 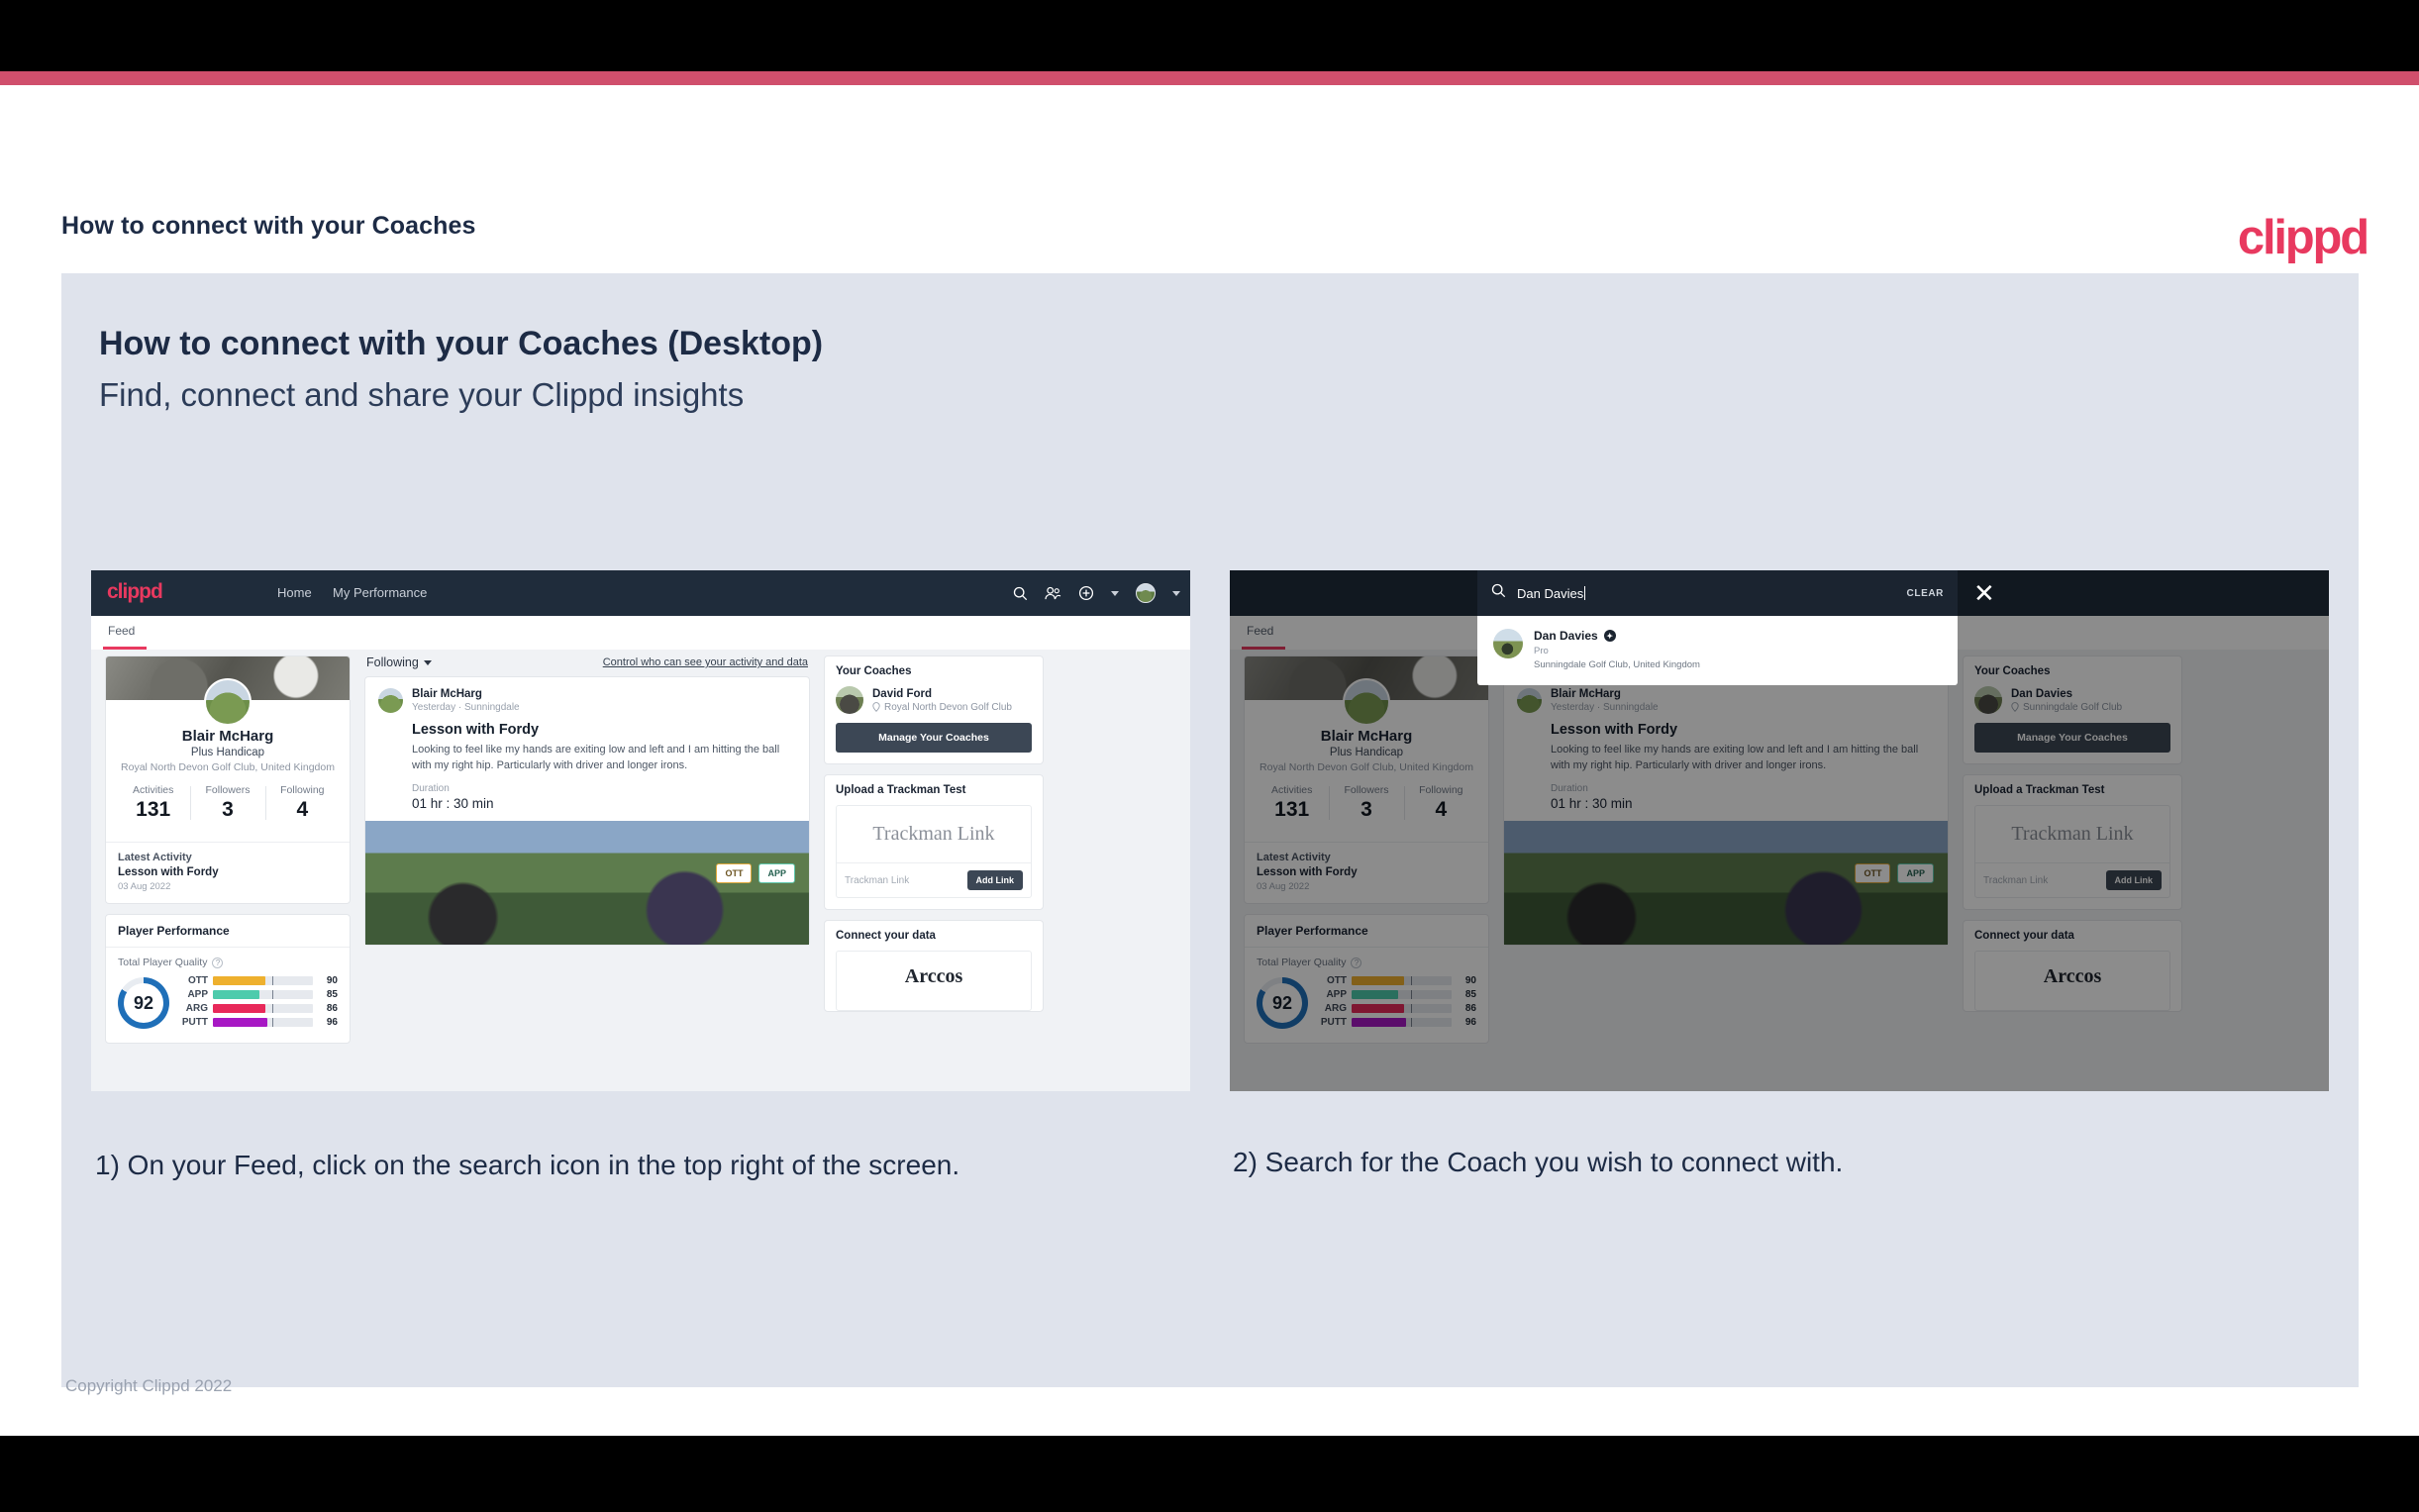 I want to click on avatar, so click(x=1146, y=593).